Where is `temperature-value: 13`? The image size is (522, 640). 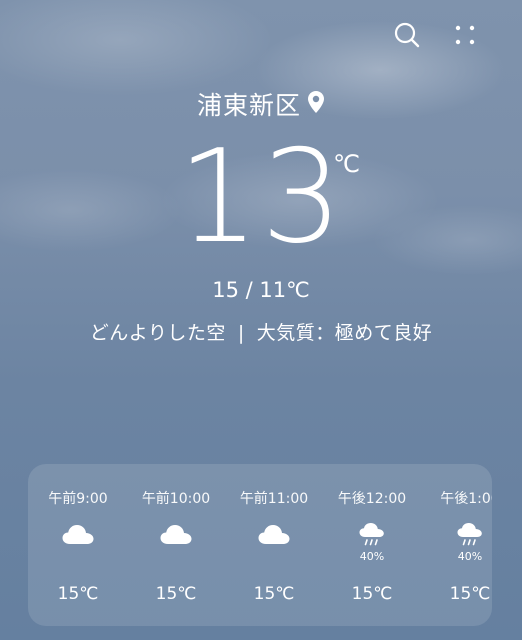
temperature-value: 13 is located at coordinates (261, 197).